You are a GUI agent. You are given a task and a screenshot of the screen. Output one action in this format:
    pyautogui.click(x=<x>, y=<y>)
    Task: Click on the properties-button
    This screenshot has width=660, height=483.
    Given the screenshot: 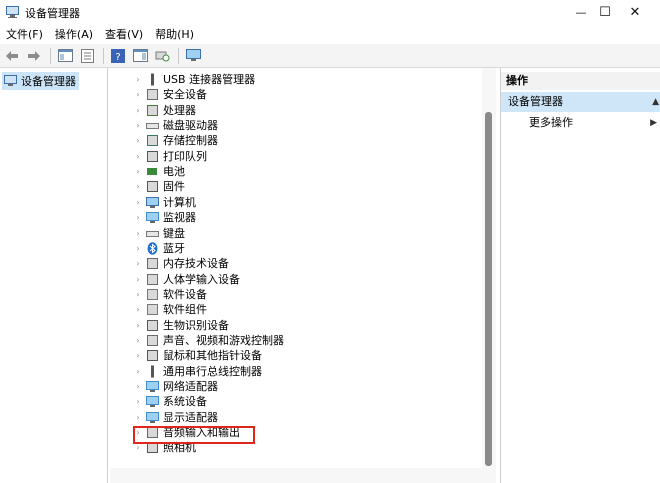 What is the action you would take?
    pyautogui.click(x=87, y=56)
    